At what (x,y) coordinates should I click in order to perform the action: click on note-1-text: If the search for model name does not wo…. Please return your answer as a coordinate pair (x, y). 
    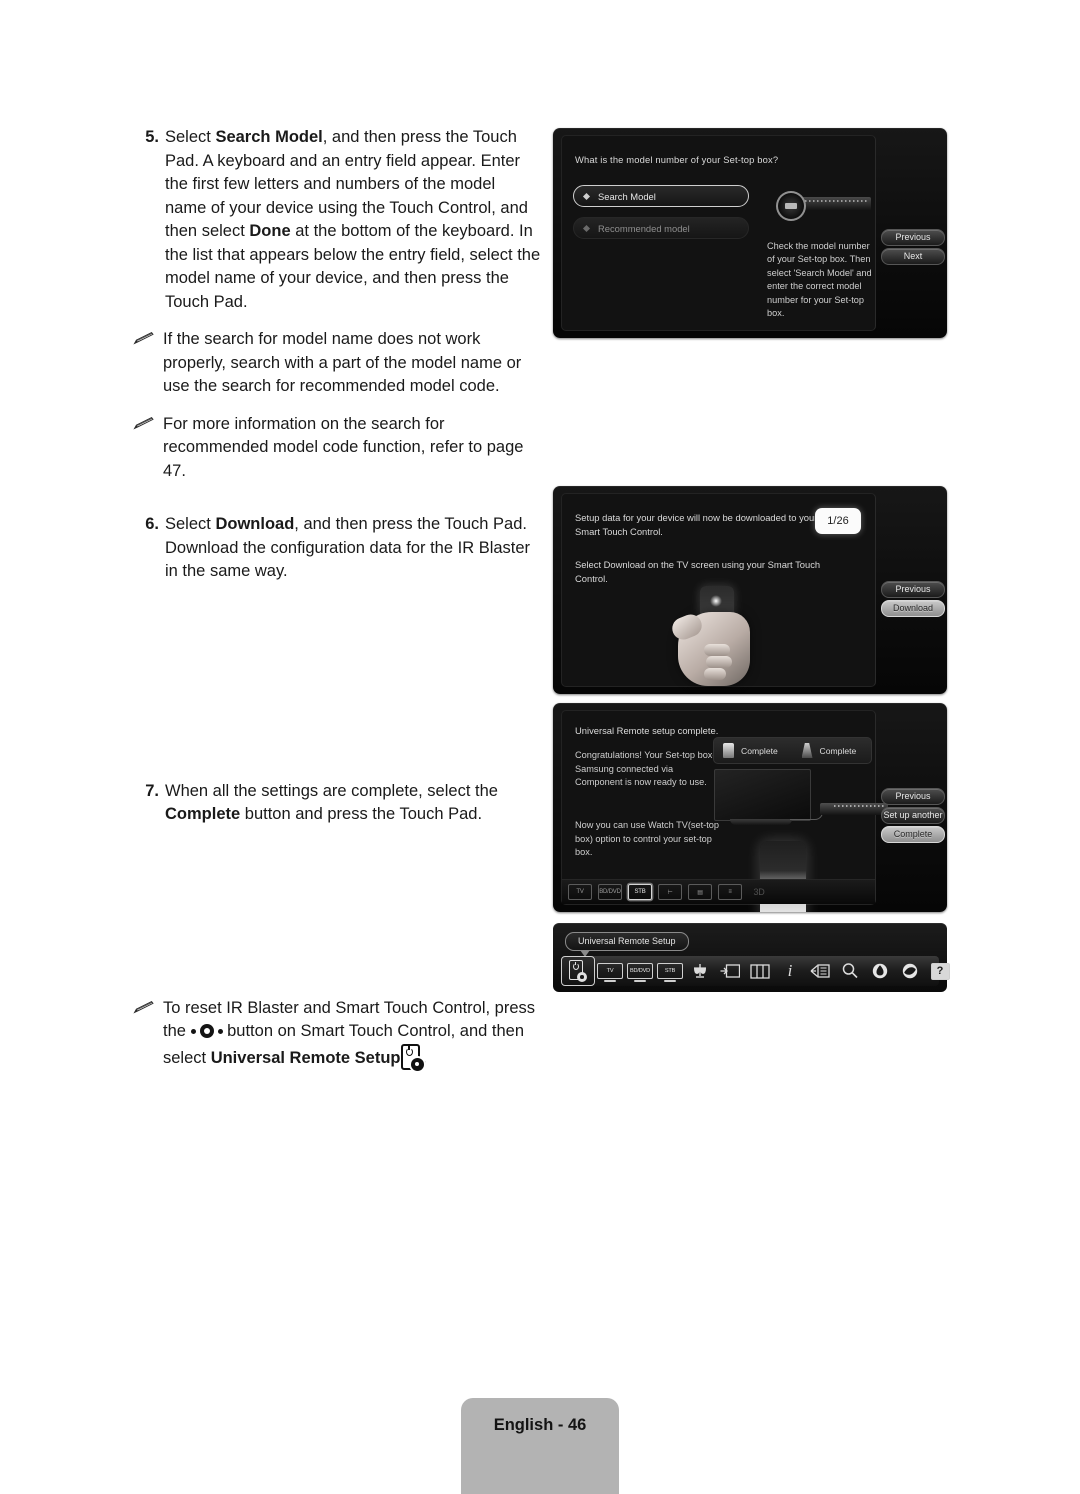
    Looking at the image, I should click on (342, 362).